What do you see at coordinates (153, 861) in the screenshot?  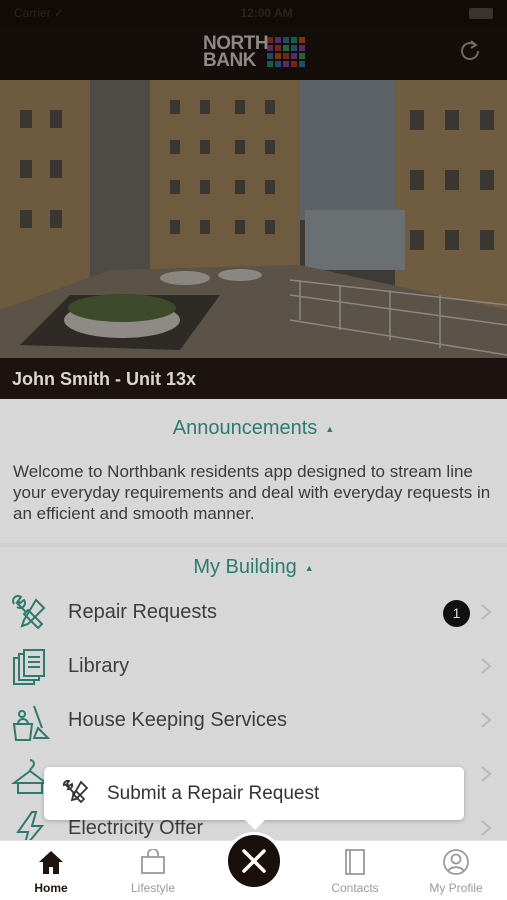 I see `shopping-bag-icon` at bounding box center [153, 861].